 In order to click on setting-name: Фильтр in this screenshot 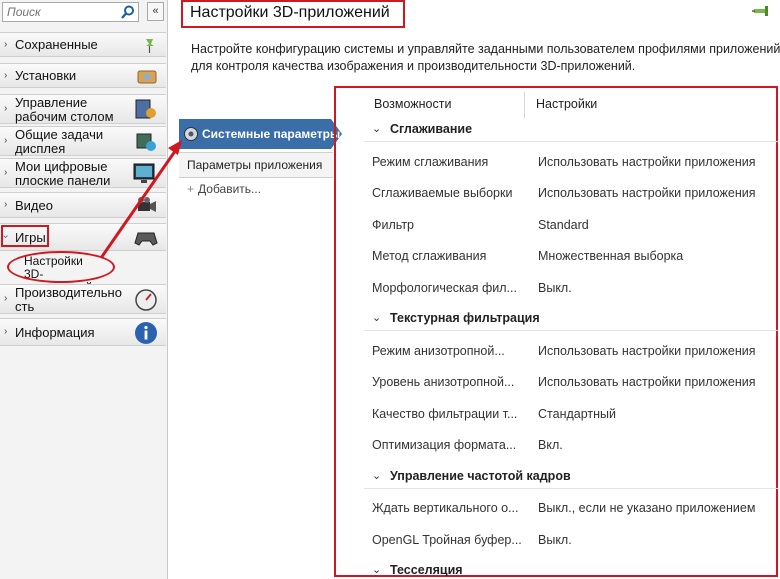, I will do `click(393, 224)`.